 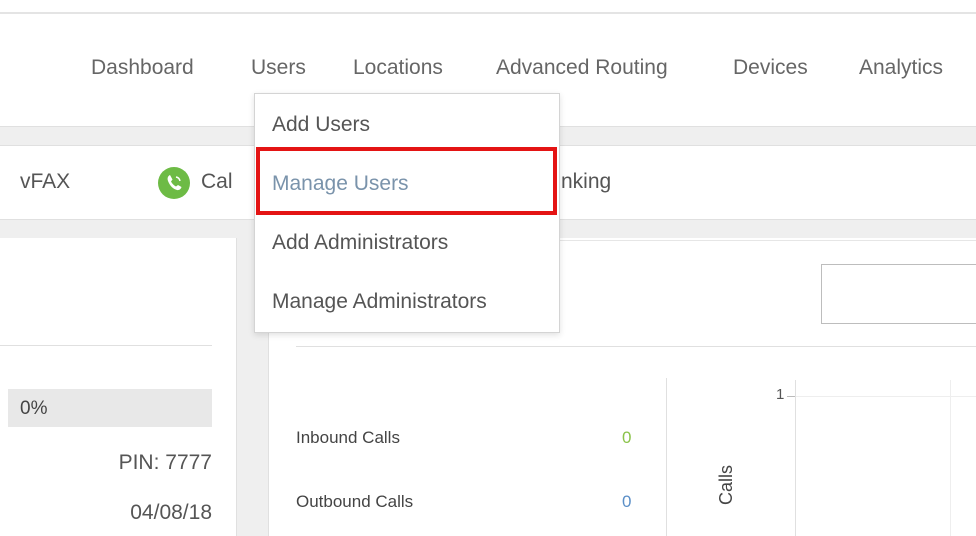 What do you see at coordinates (582, 68) in the screenshot?
I see `nav-advanced-routing: Advanced Routing` at bounding box center [582, 68].